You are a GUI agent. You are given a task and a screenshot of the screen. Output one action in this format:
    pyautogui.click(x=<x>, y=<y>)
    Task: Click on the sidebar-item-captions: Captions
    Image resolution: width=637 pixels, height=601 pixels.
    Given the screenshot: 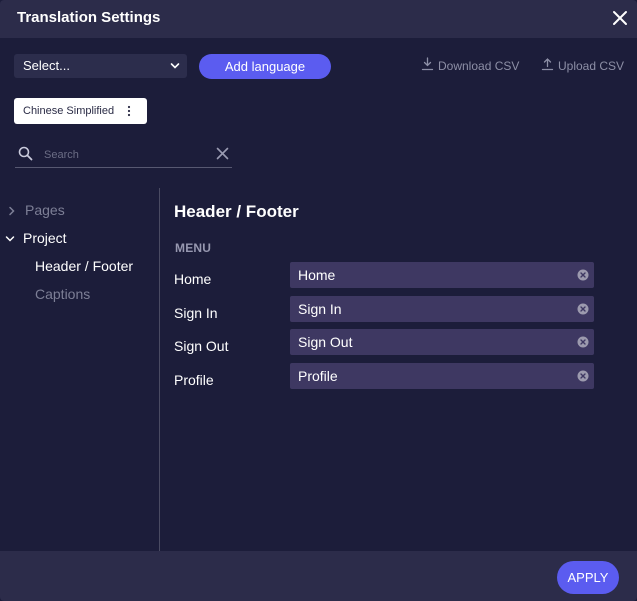 What is the action you would take?
    pyautogui.click(x=62, y=294)
    